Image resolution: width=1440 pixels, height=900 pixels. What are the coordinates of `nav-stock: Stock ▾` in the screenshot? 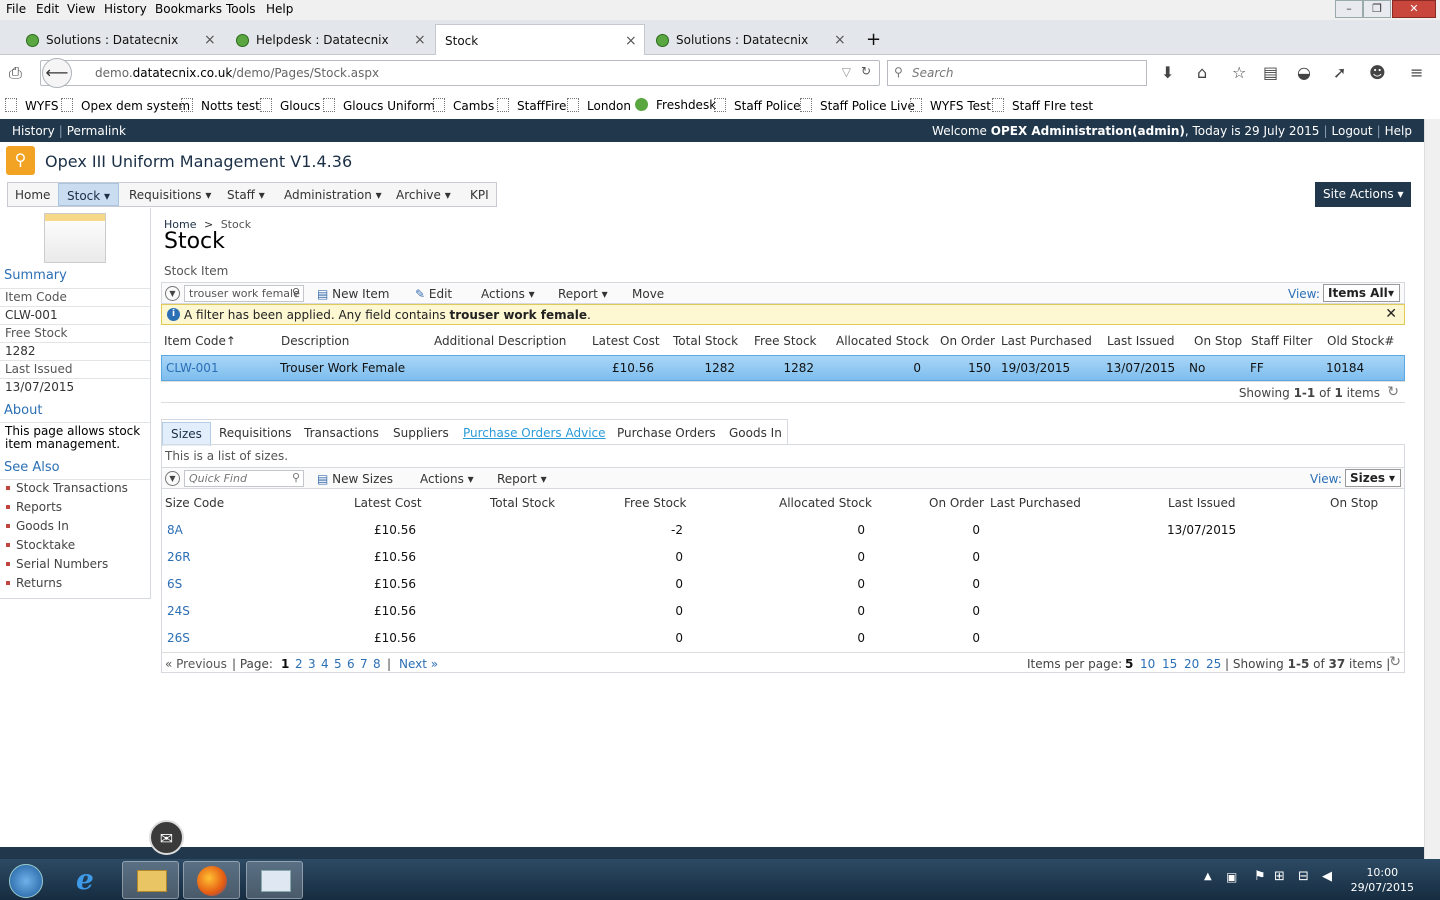 It's located at (89, 194).